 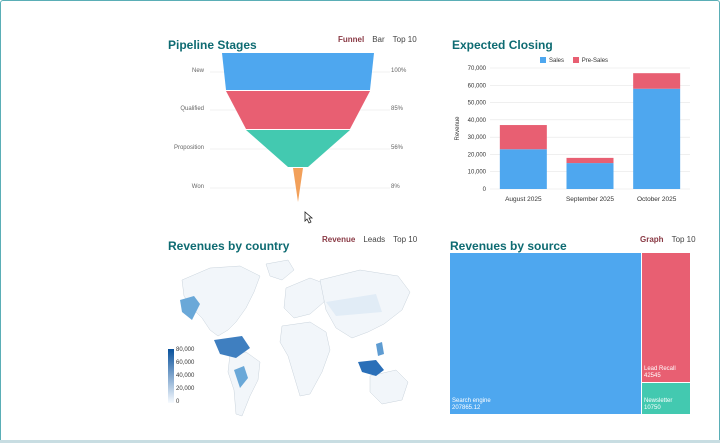 I want to click on funnel-stage-new, so click(x=298, y=71).